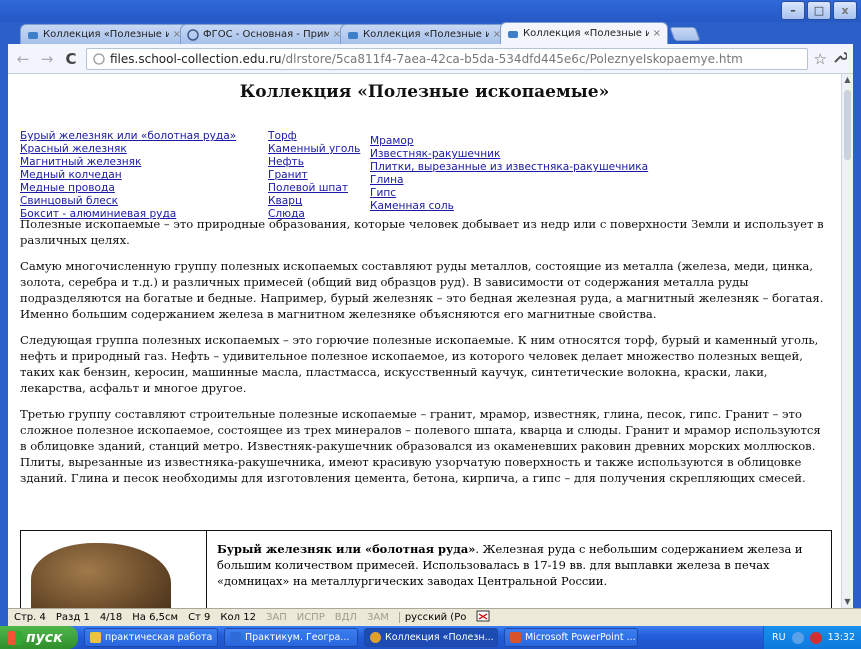  I want to click on bookmark-star-icon: ☆, so click(820, 59).